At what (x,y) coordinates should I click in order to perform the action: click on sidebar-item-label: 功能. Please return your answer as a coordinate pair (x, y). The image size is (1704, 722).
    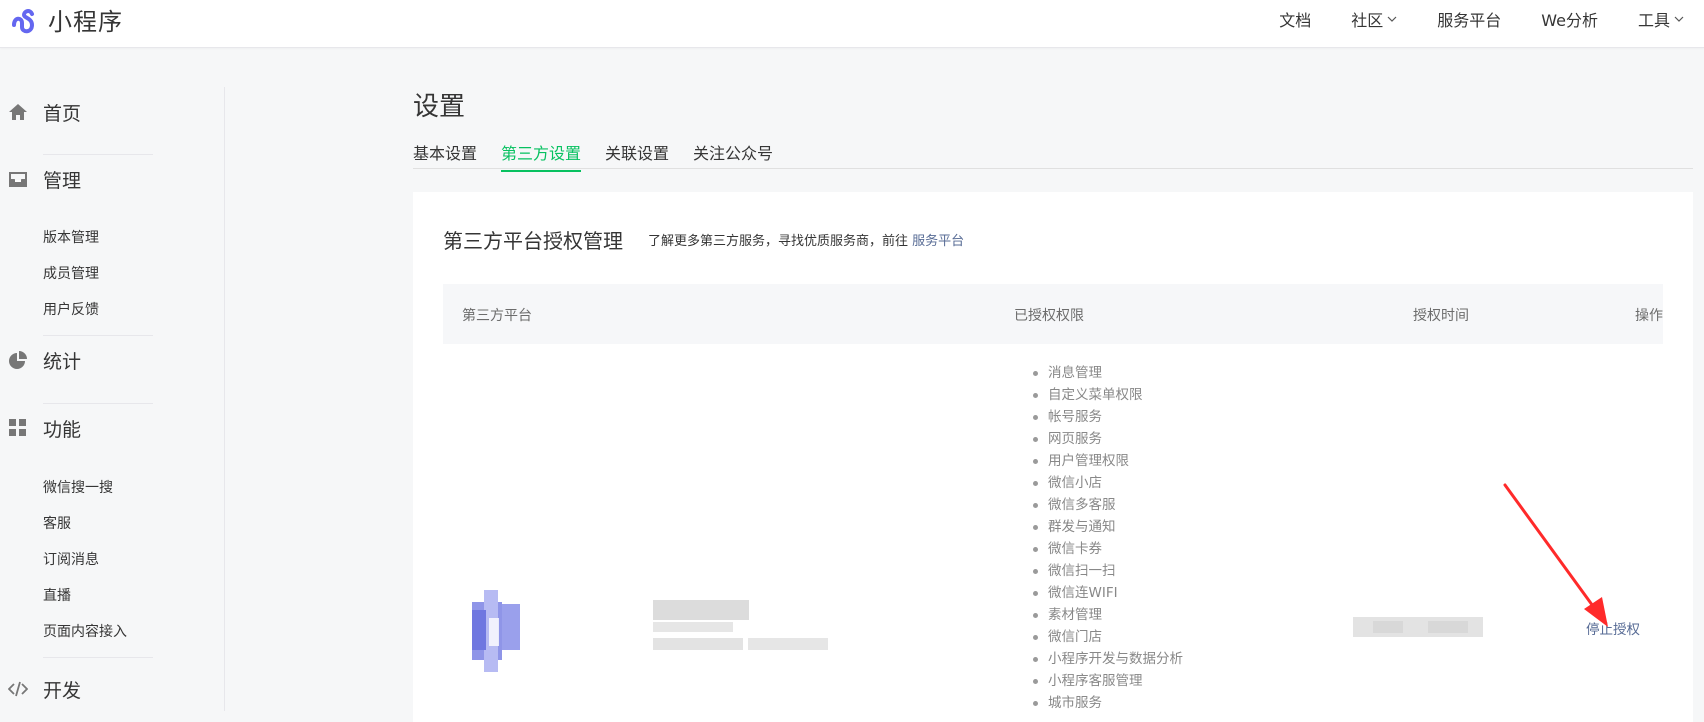
    Looking at the image, I should click on (62, 429).